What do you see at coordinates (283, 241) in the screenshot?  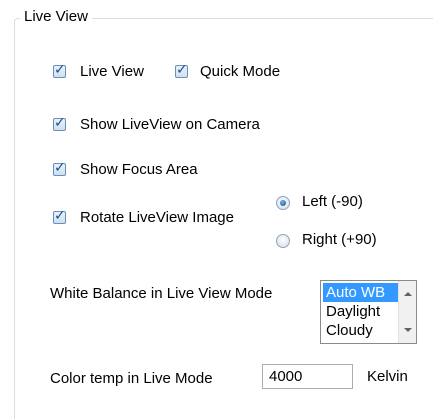 I see `rotate-right-radio` at bounding box center [283, 241].